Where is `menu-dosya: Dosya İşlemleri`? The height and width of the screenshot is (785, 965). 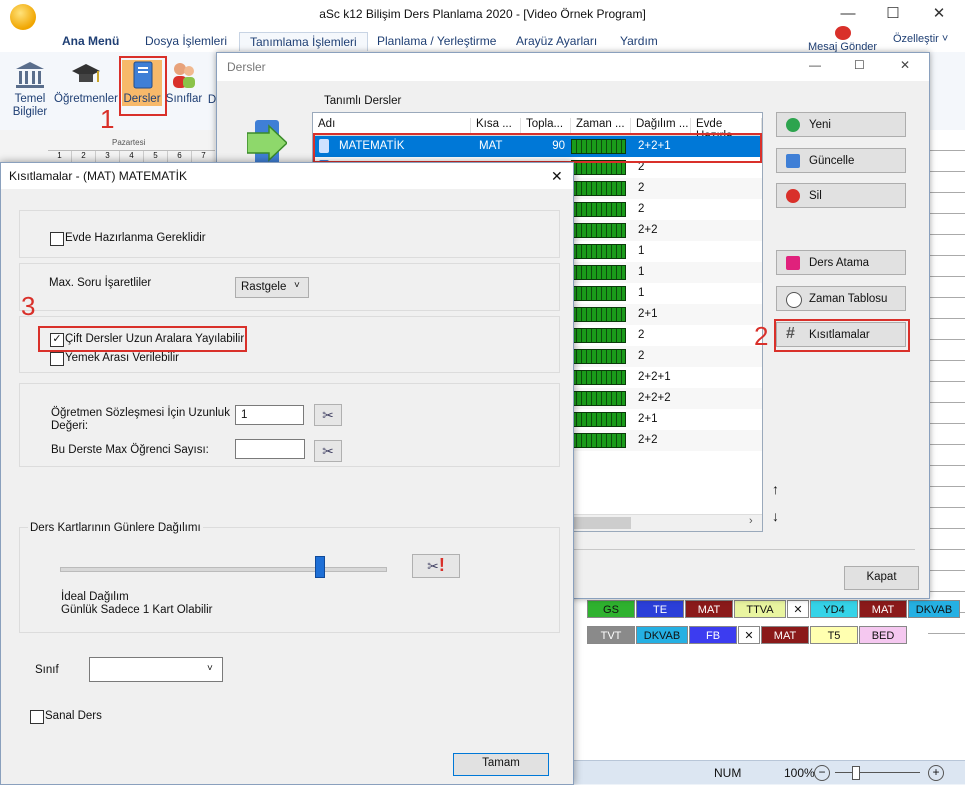 menu-dosya: Dosya İşlemleri is located at coordinates (186, 41).